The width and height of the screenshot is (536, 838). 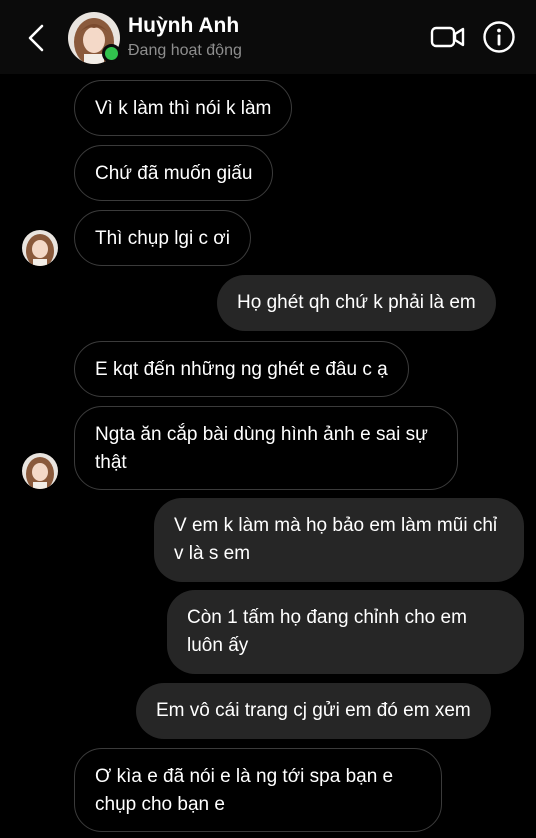 I want to click on active-status: Đang hoạt động, so click(x=185, y=50).